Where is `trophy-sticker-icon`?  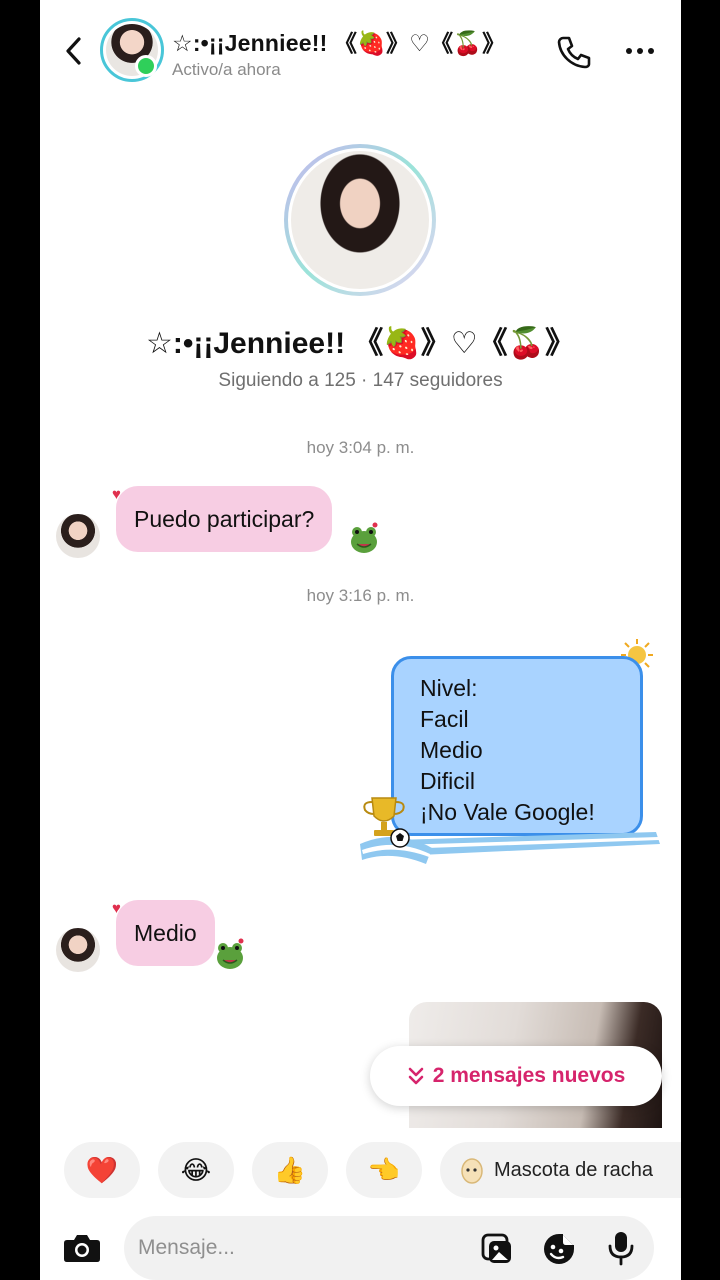 trophy-sticker-icon is located at coordinates (386, 822).